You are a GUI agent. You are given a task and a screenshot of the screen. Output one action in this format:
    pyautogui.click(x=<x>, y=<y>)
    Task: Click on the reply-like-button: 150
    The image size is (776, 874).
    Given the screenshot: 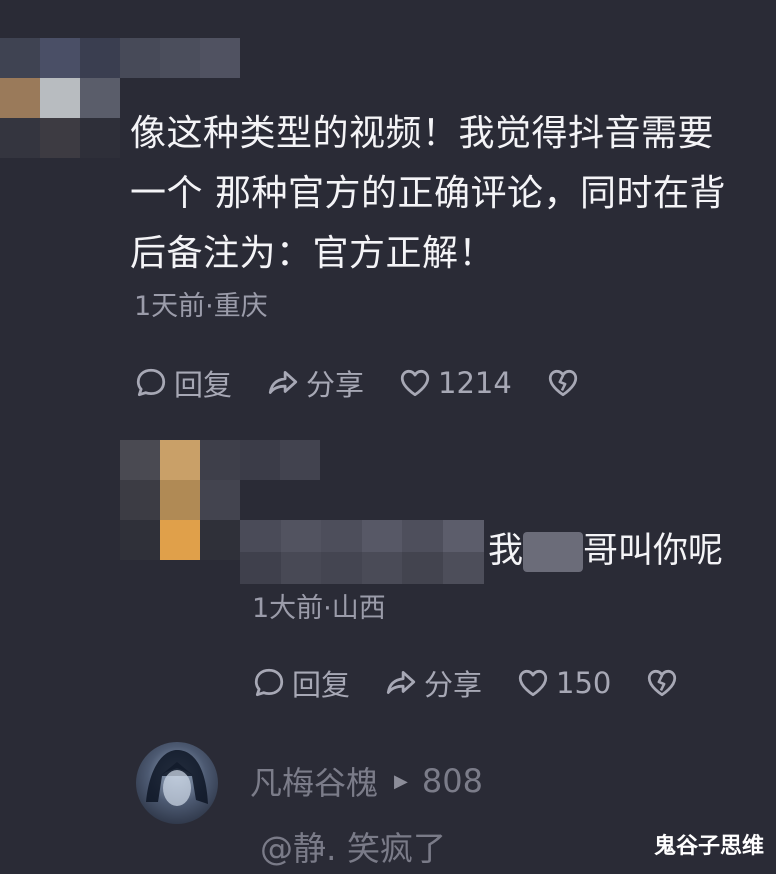 What is the action you would take?
    pyautogui.click(x=563, y=683)
    